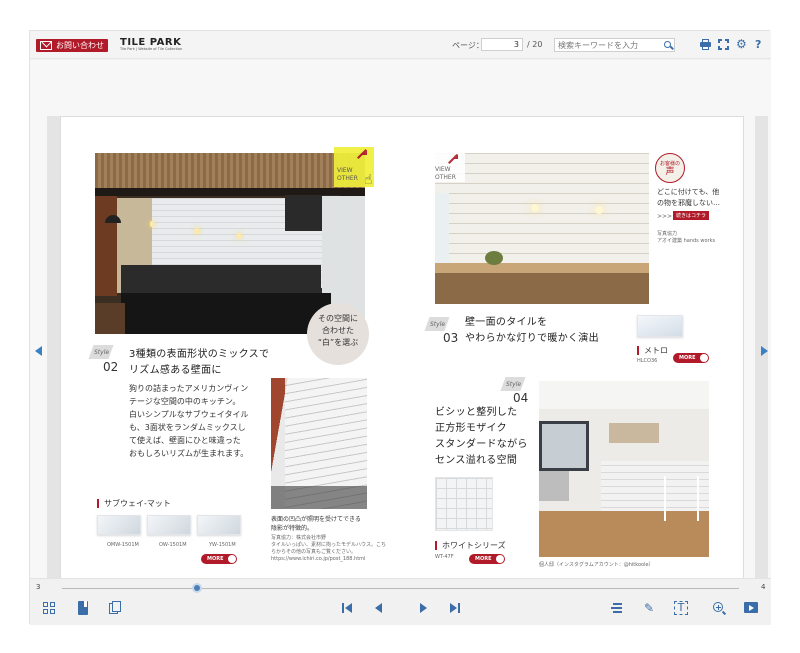  Describe the element at coordinates (670, 172) in the screenshot. I see `voice-badge-main: 声` at that location.